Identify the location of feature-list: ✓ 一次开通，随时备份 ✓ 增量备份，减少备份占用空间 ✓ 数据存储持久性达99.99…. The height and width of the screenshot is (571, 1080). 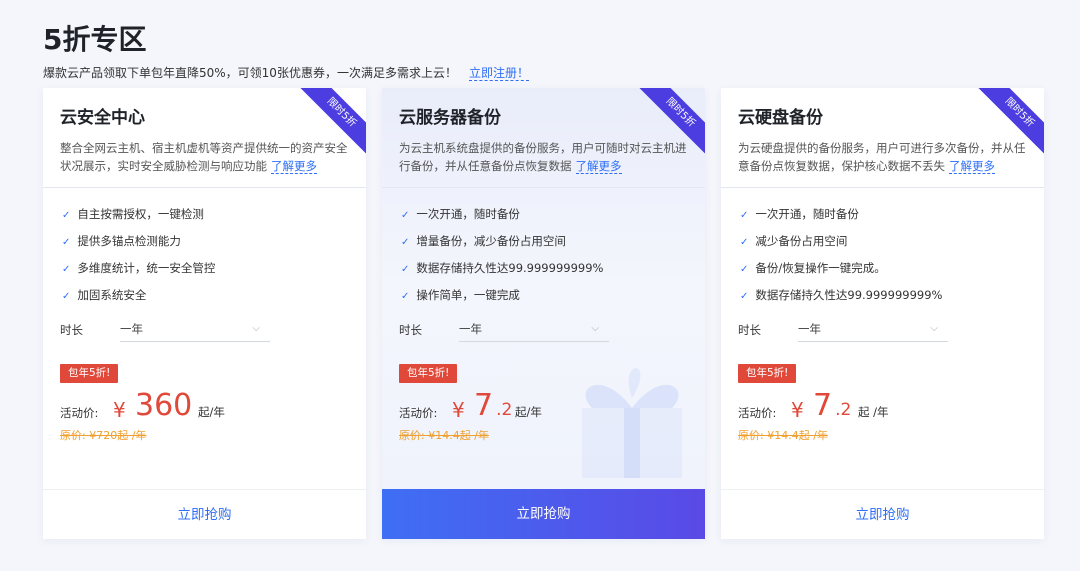
(502, 260).